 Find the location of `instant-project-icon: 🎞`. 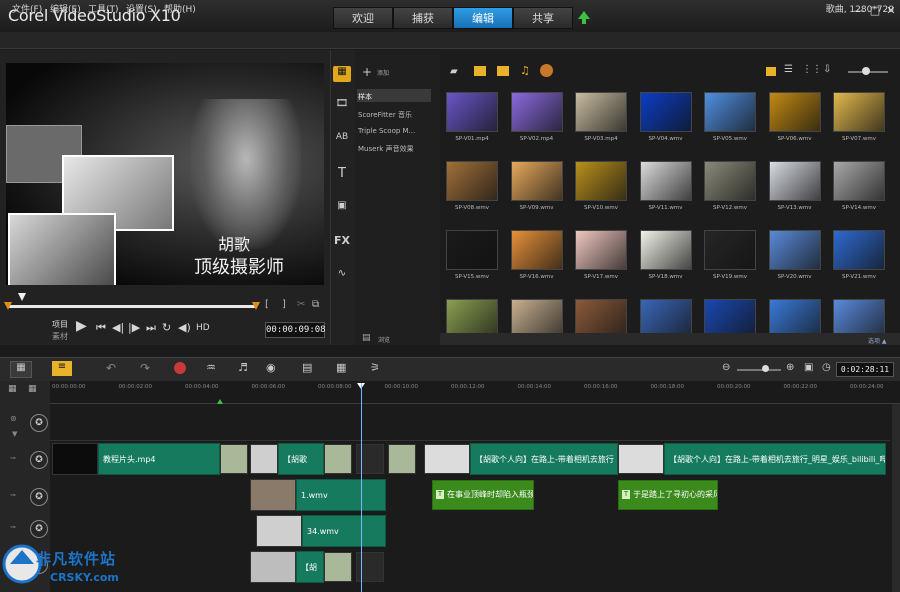

instant-project-icon: 🎞 is located at coordinates (342, 106).